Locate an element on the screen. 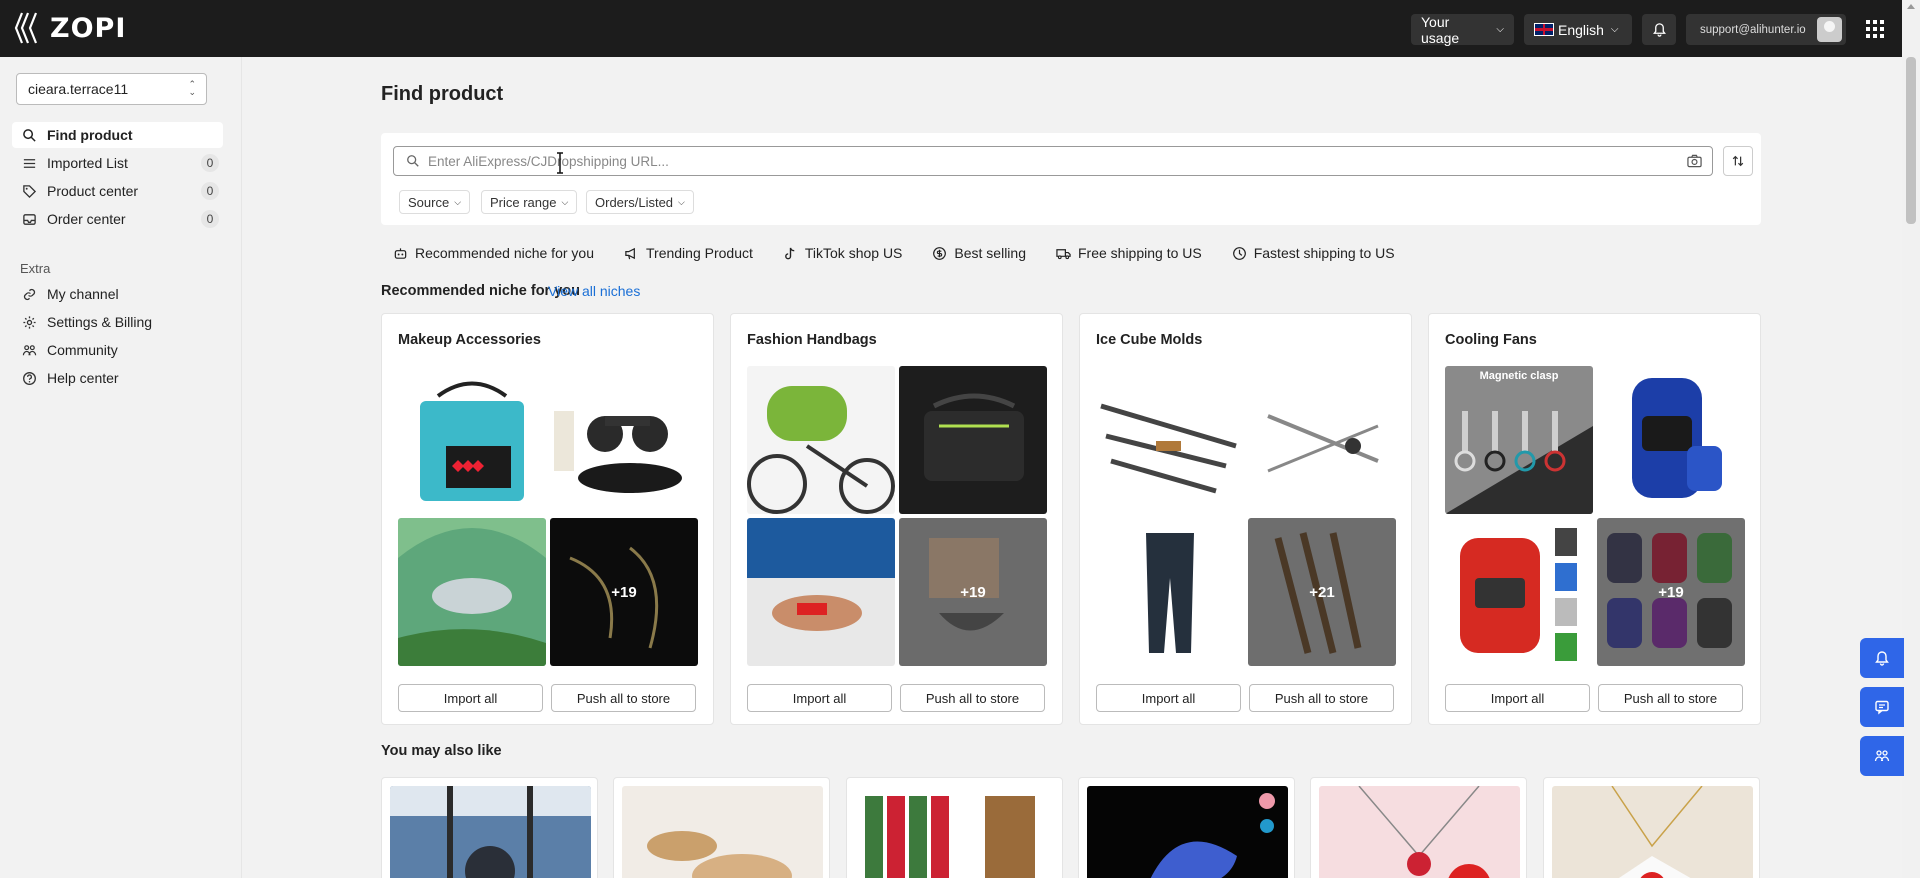 Image resolution: width=1920 pixels, height=878 pixels. sidebar-item-label: Community is located at coordinates (82, 350).